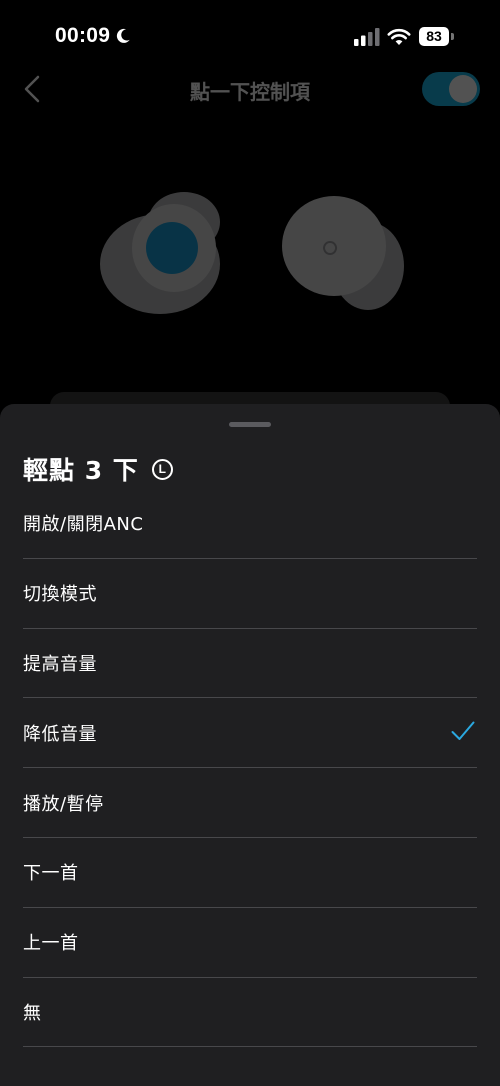 This screenshot has width=500, height=1086. Describe the element at coordinates (250, 803) in the screenshot. I see `option-play-pause: 播放/暫停` at that location.